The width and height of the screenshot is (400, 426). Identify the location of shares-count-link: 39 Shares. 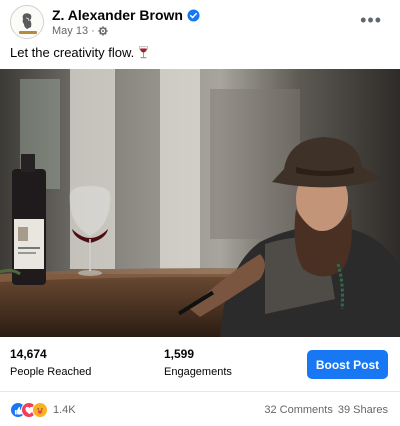
(363, 410).